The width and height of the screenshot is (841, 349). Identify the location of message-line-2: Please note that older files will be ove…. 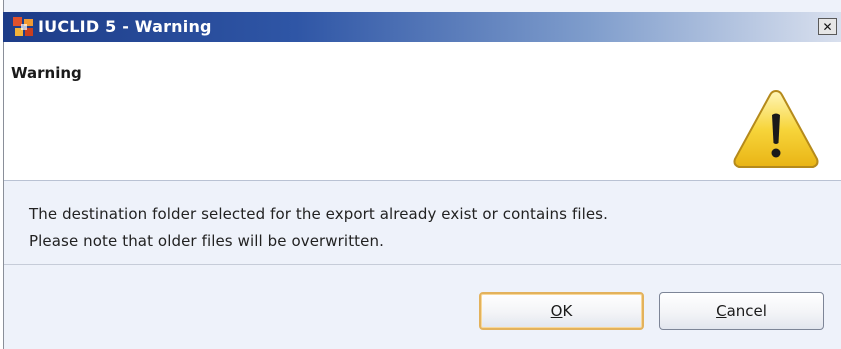
(206, 241).